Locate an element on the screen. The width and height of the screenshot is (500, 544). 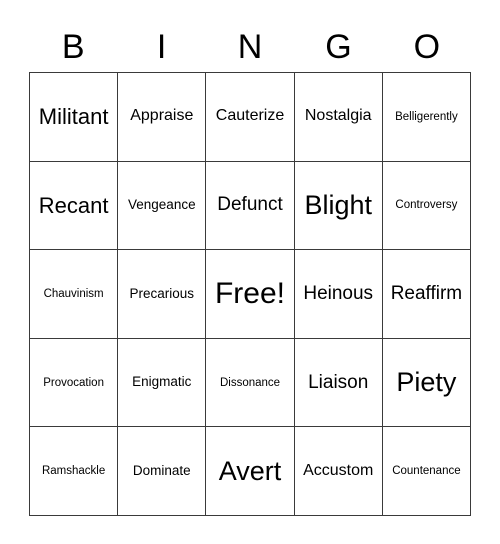
bingo-cell-label: Cauterize is located at coordinates (250, 116).